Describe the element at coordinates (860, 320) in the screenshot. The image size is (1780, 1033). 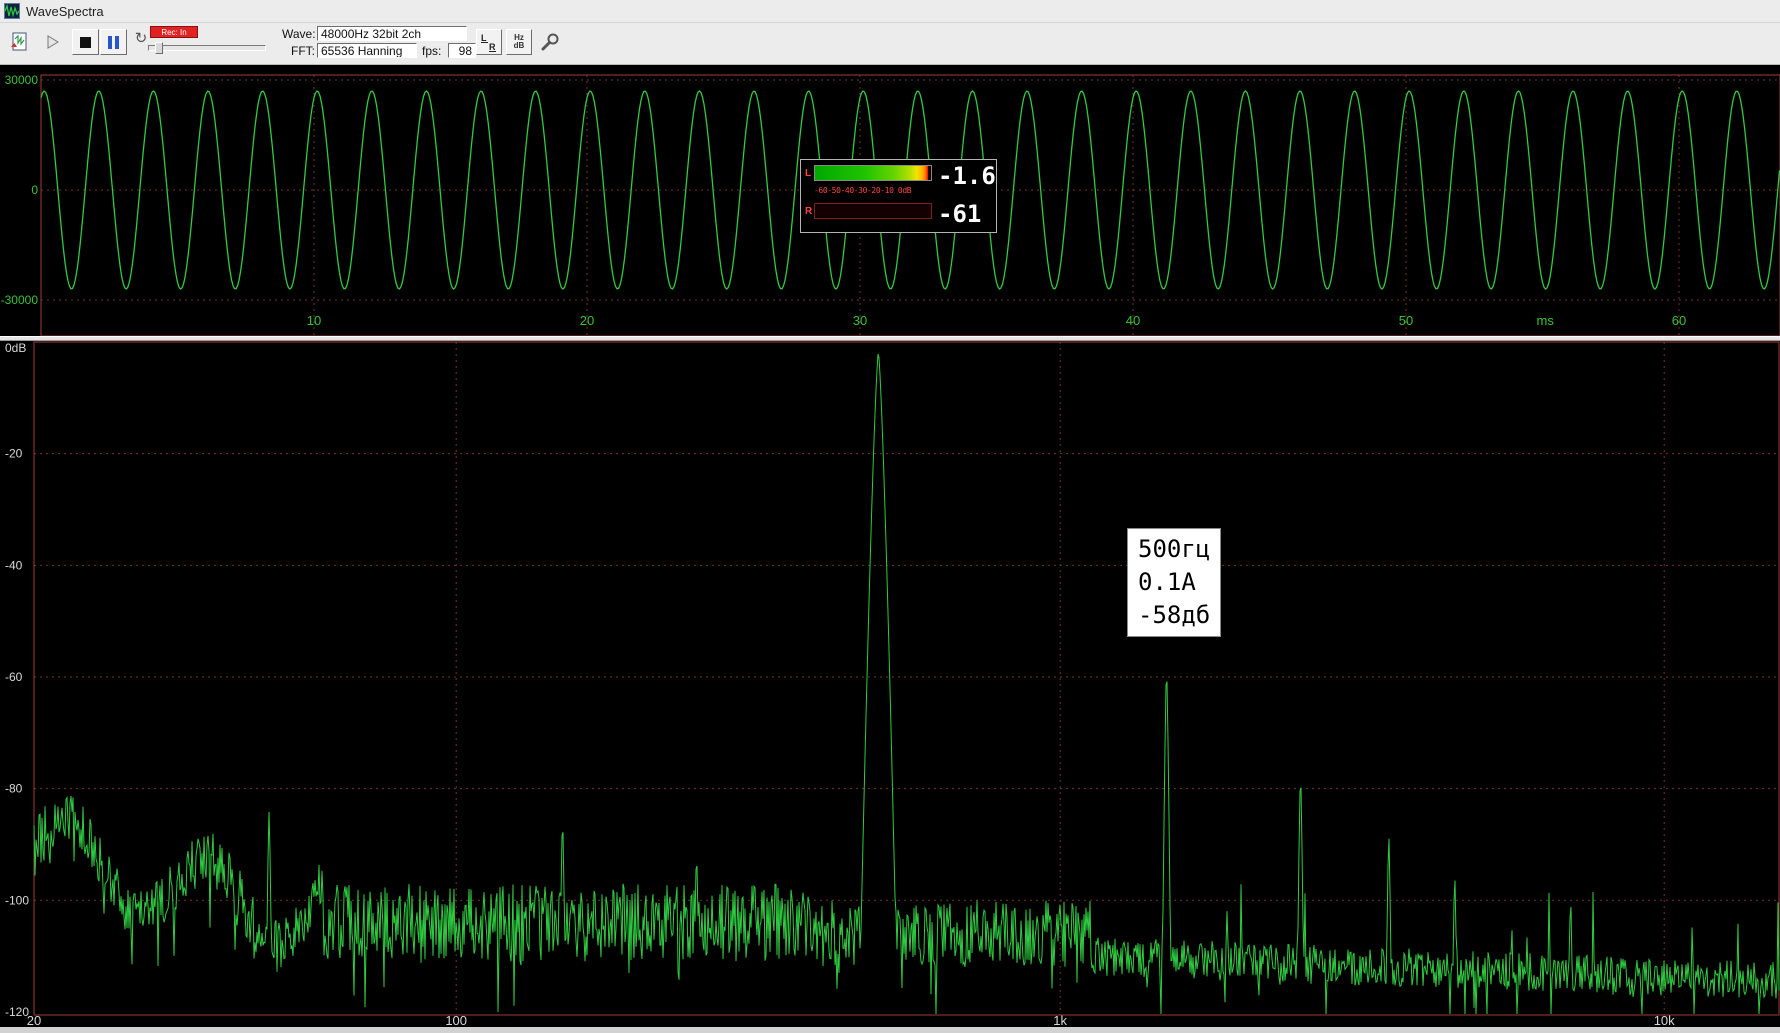
I see `svg-text: 30` at that location.